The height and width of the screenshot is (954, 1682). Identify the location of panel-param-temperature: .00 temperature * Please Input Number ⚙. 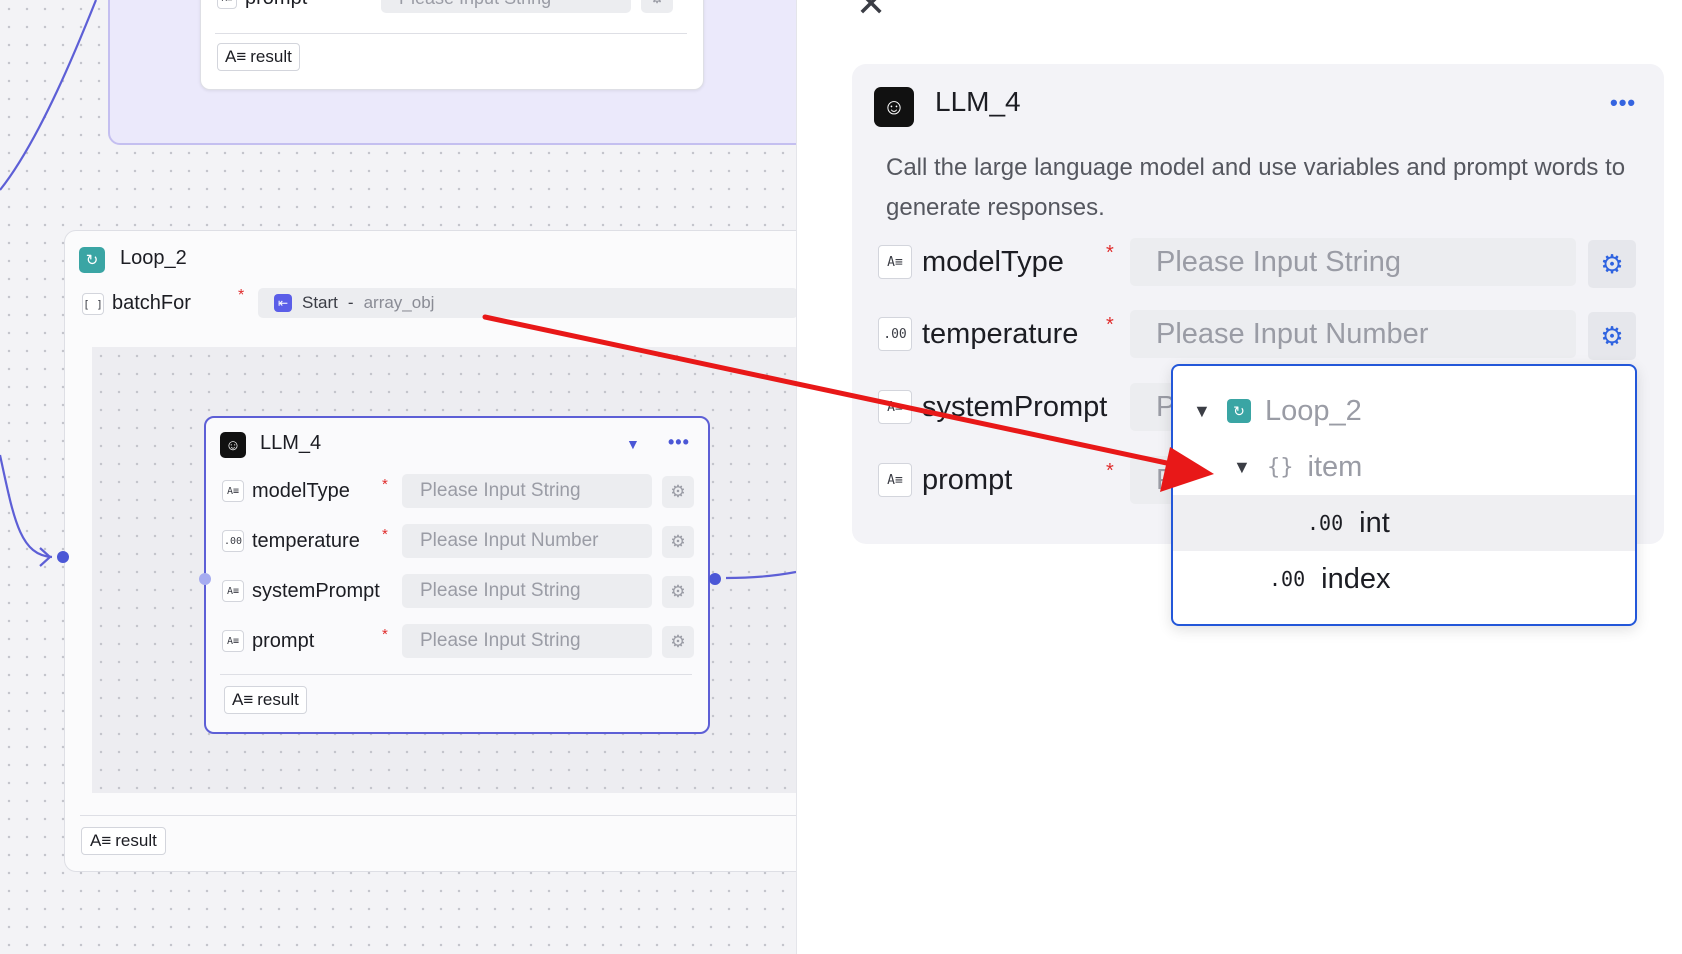
(1258, 335).